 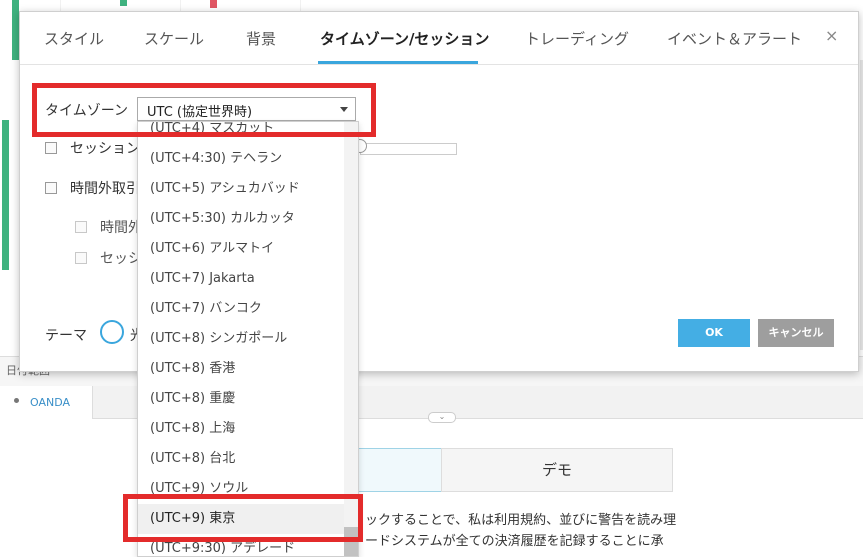 What do you see at coordinates (105, 189) in the screenshot?
I see `extended-hours-label: 時間外取引` at bounding box center [105, 189].